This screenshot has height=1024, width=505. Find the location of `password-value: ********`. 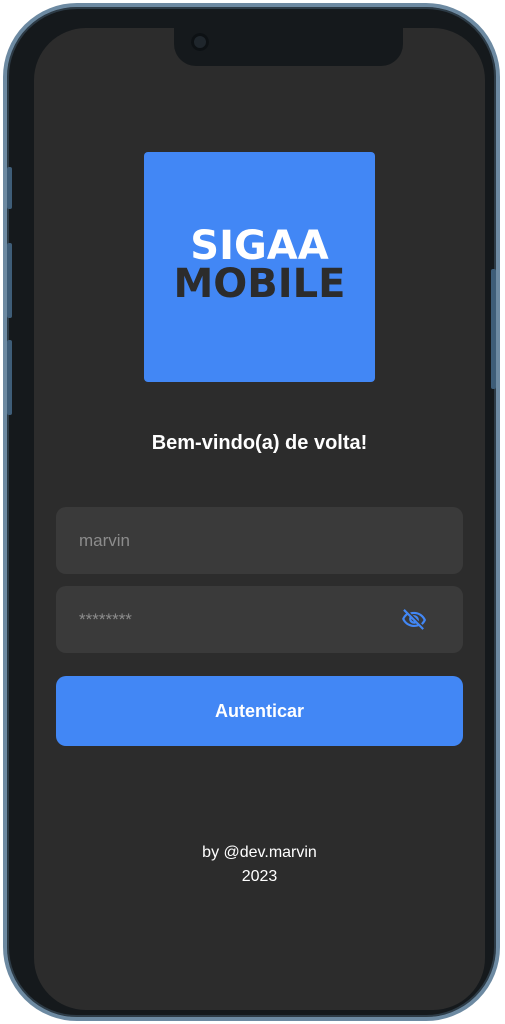

password-value: ******** is located at coordinates (105, 619).